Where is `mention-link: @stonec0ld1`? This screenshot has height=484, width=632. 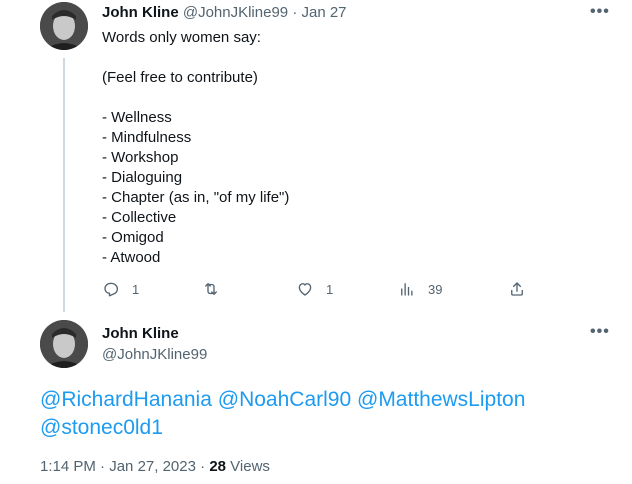 mention-link: @stonec0ld1 is located at coordinates (101, 427).